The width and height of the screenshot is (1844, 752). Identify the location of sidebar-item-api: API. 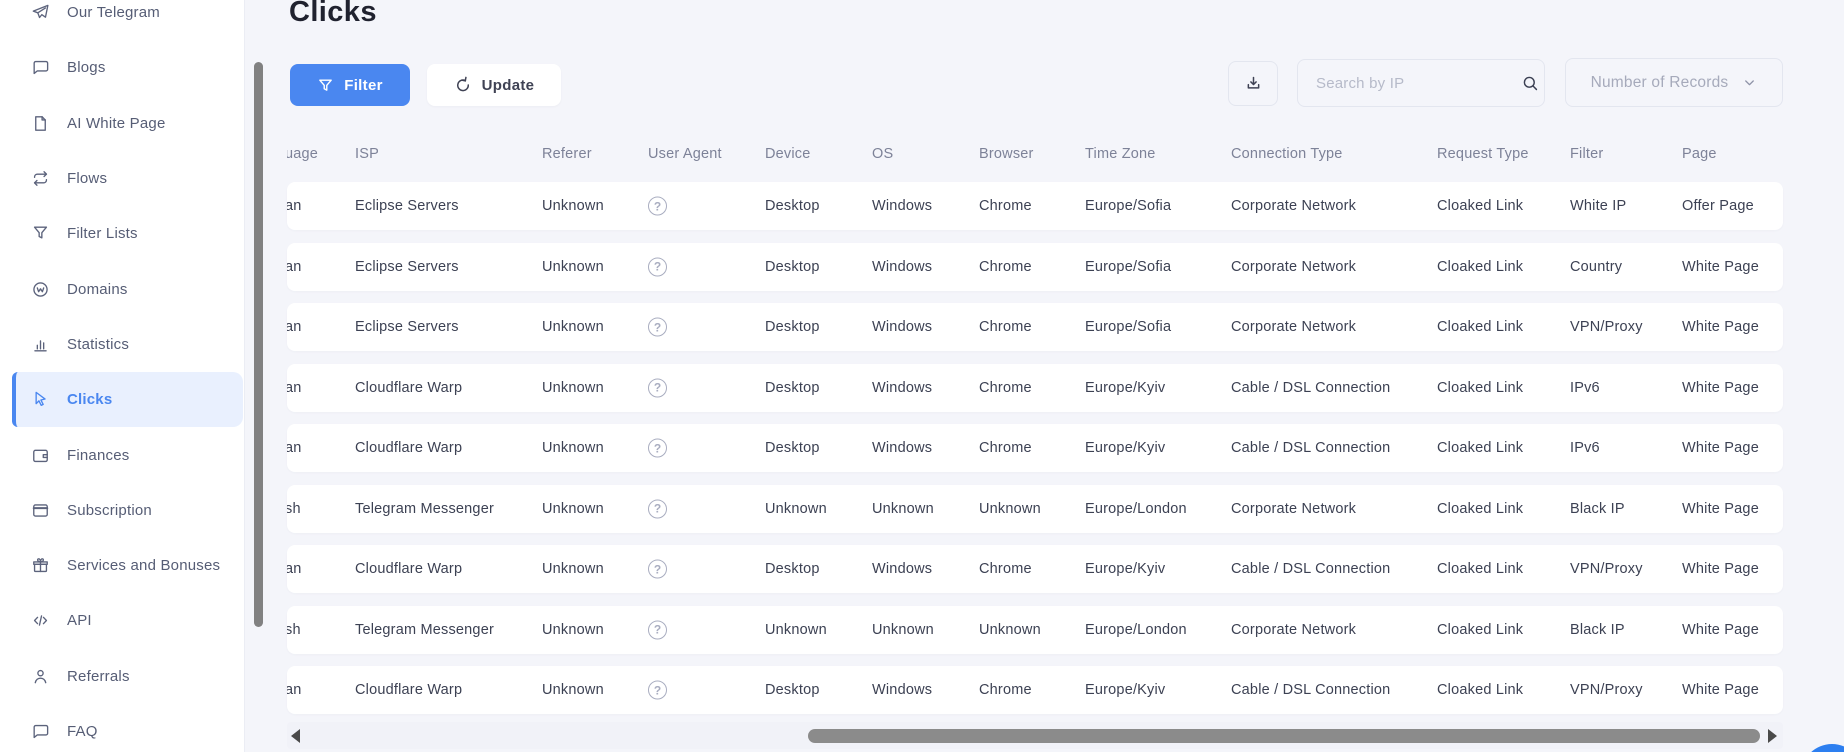
(122, 620).